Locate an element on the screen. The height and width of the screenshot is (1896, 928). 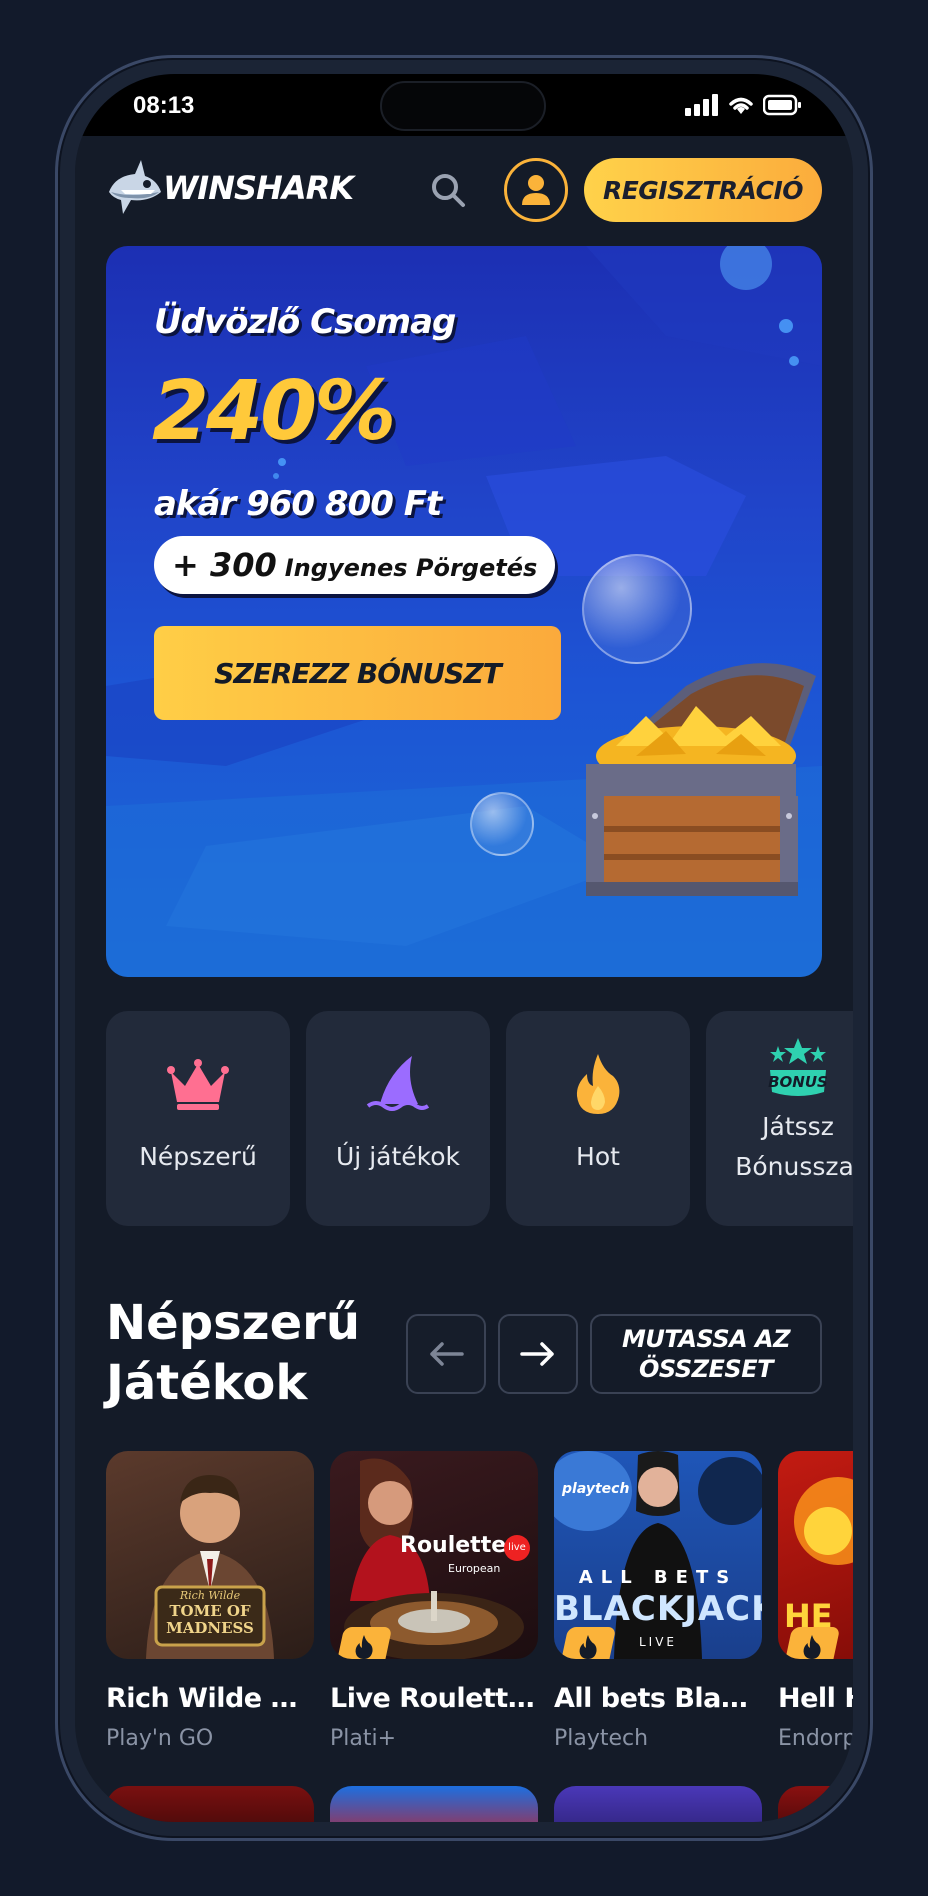
thumb-subtitle: European is located at coordinates (474, 1568).